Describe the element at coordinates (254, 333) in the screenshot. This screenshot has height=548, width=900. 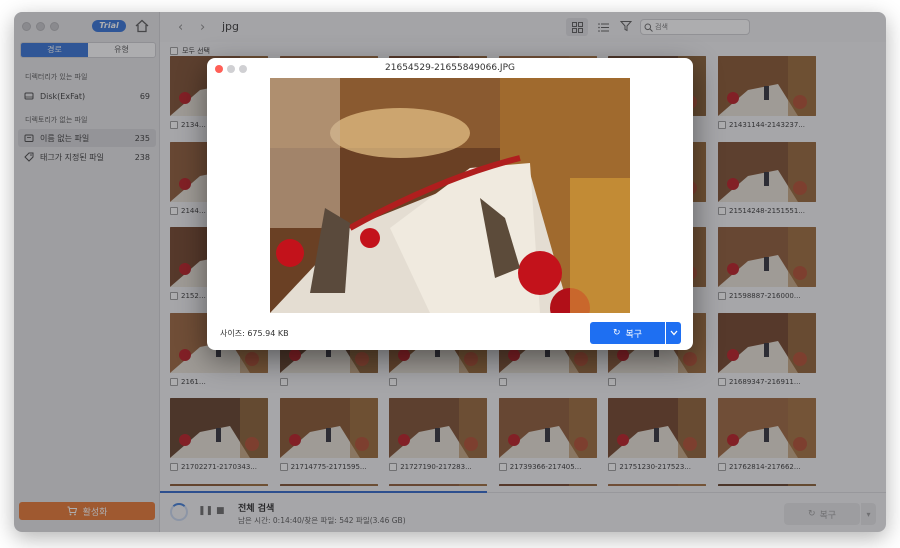
I see `file-size-label: 사이즈: 675.94 KB` at that location.